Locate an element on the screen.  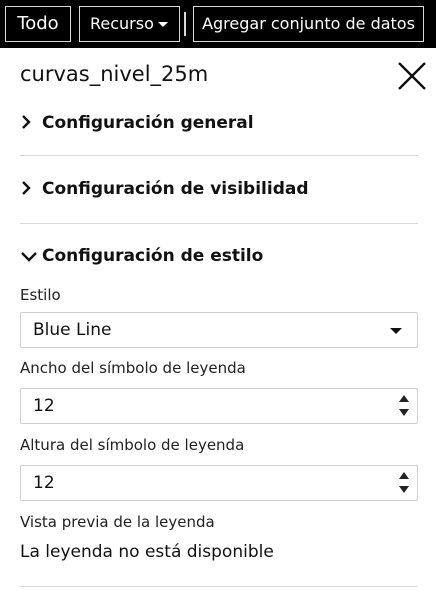
section-visibility-label: Configuración de visibilidad is located at coordinates (175, 189).